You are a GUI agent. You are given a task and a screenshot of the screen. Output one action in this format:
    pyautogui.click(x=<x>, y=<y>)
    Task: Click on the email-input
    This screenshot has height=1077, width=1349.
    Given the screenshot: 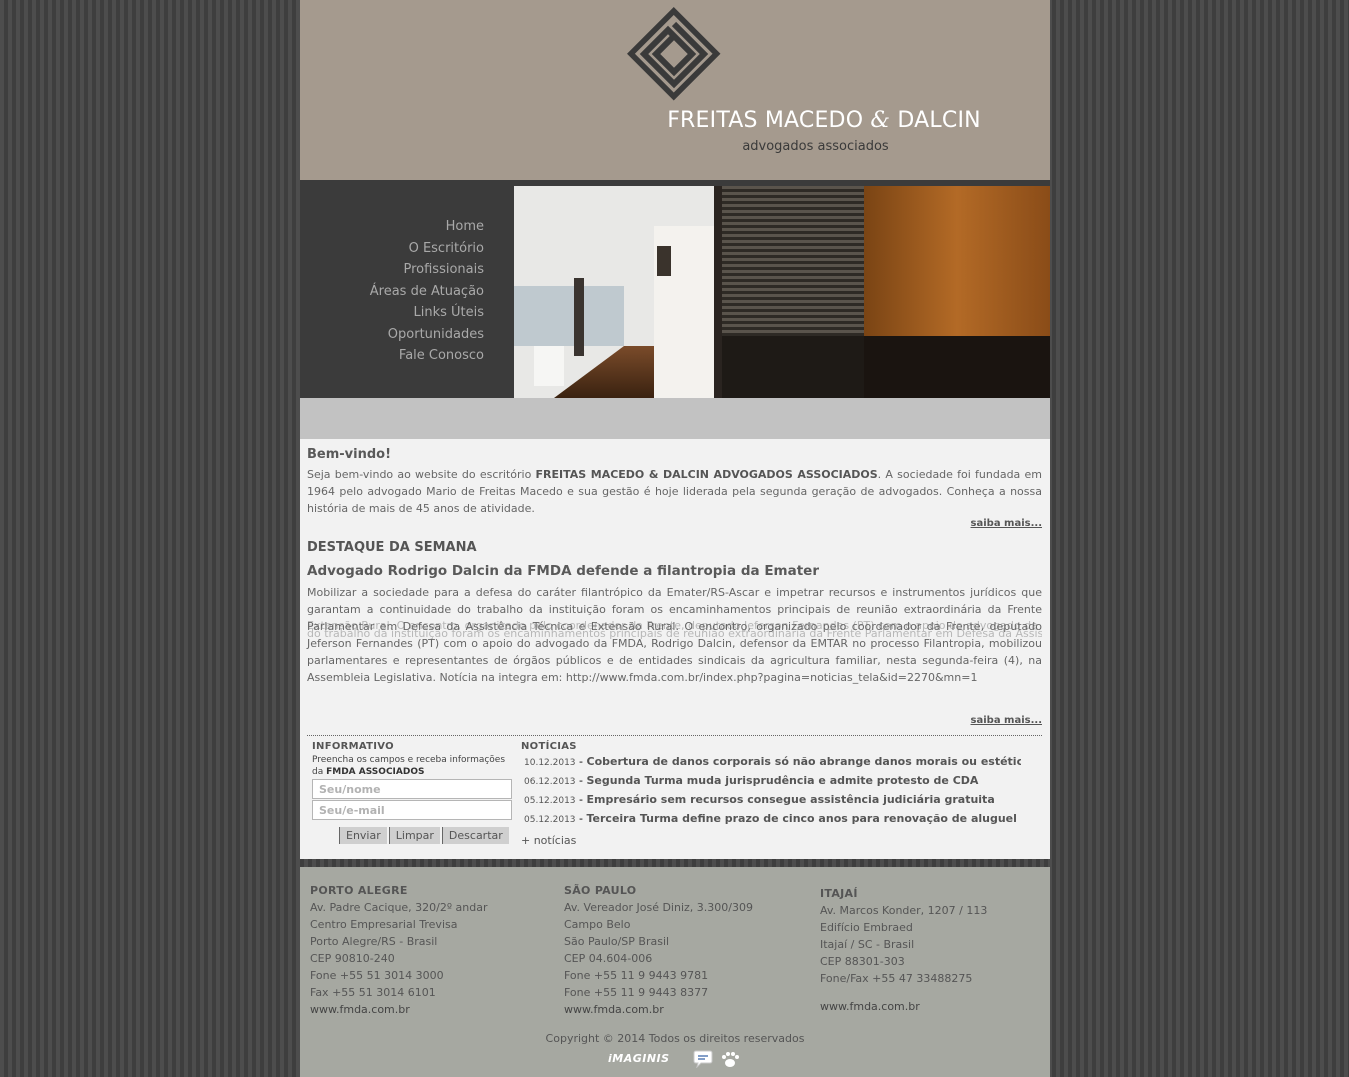 What is the action you would take?
    pyautogui.click(x=412, y=810)
    